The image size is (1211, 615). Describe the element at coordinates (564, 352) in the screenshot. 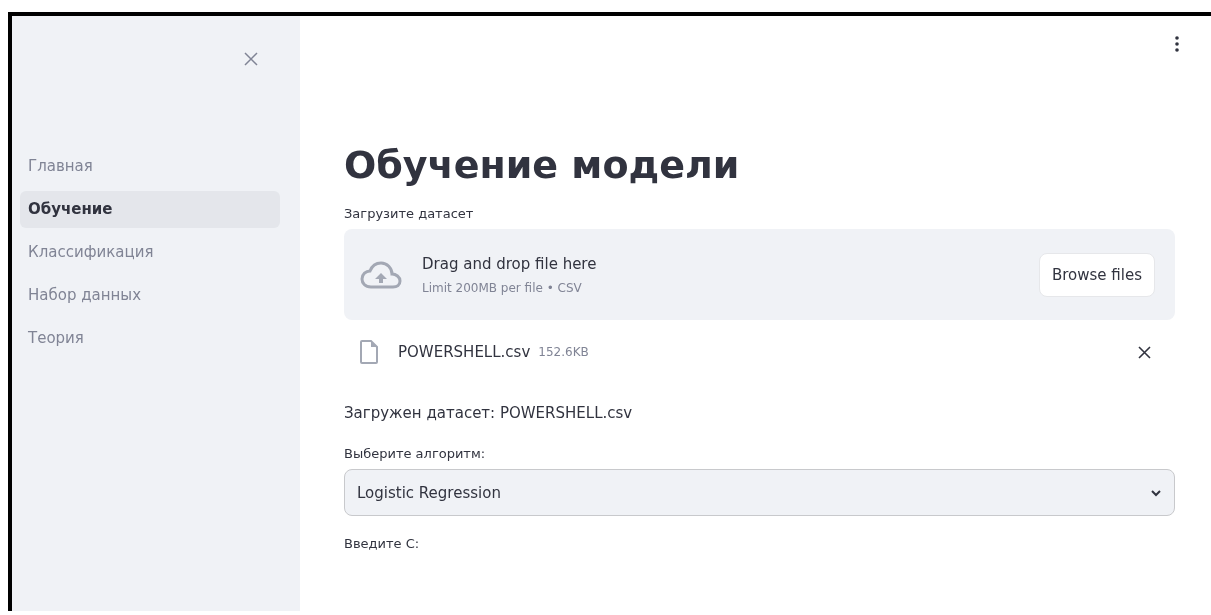

I see `file-size: 152.6KB` at that location.